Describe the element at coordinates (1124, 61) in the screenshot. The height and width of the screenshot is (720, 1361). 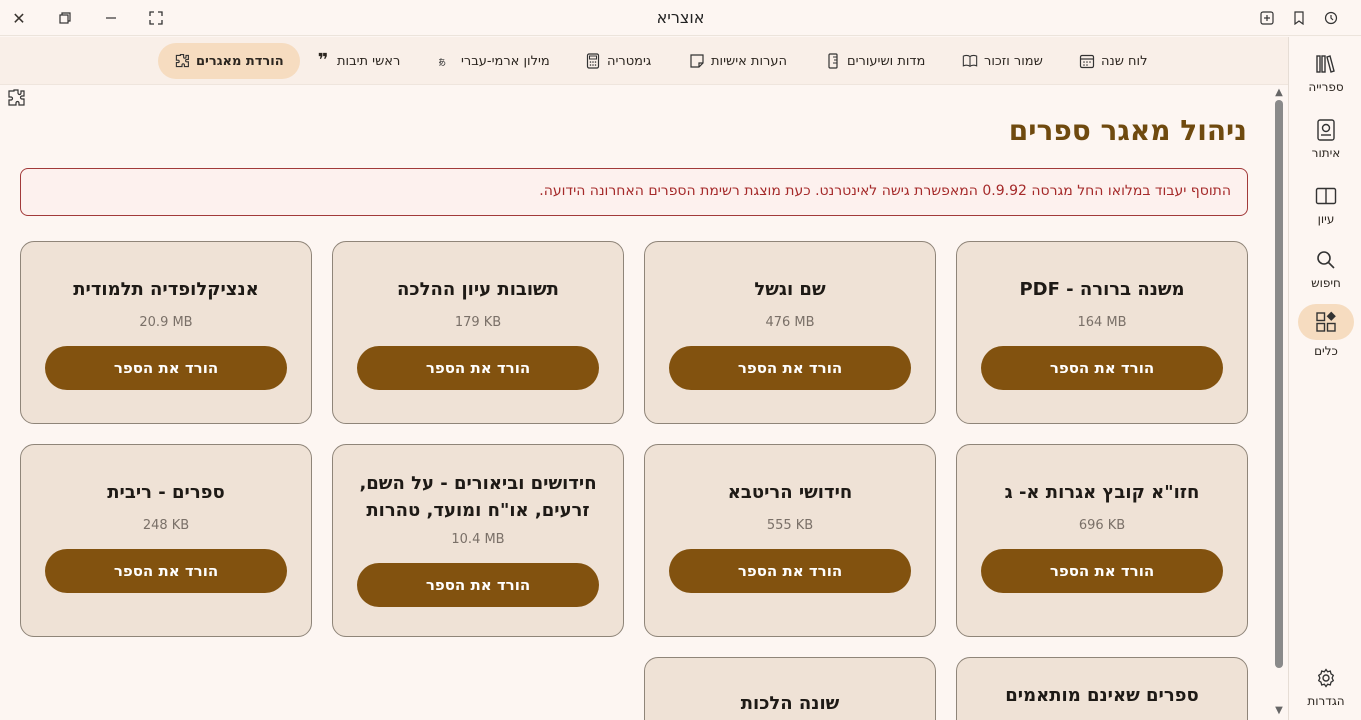
I see `tool-label: לוח שנה` at that location.